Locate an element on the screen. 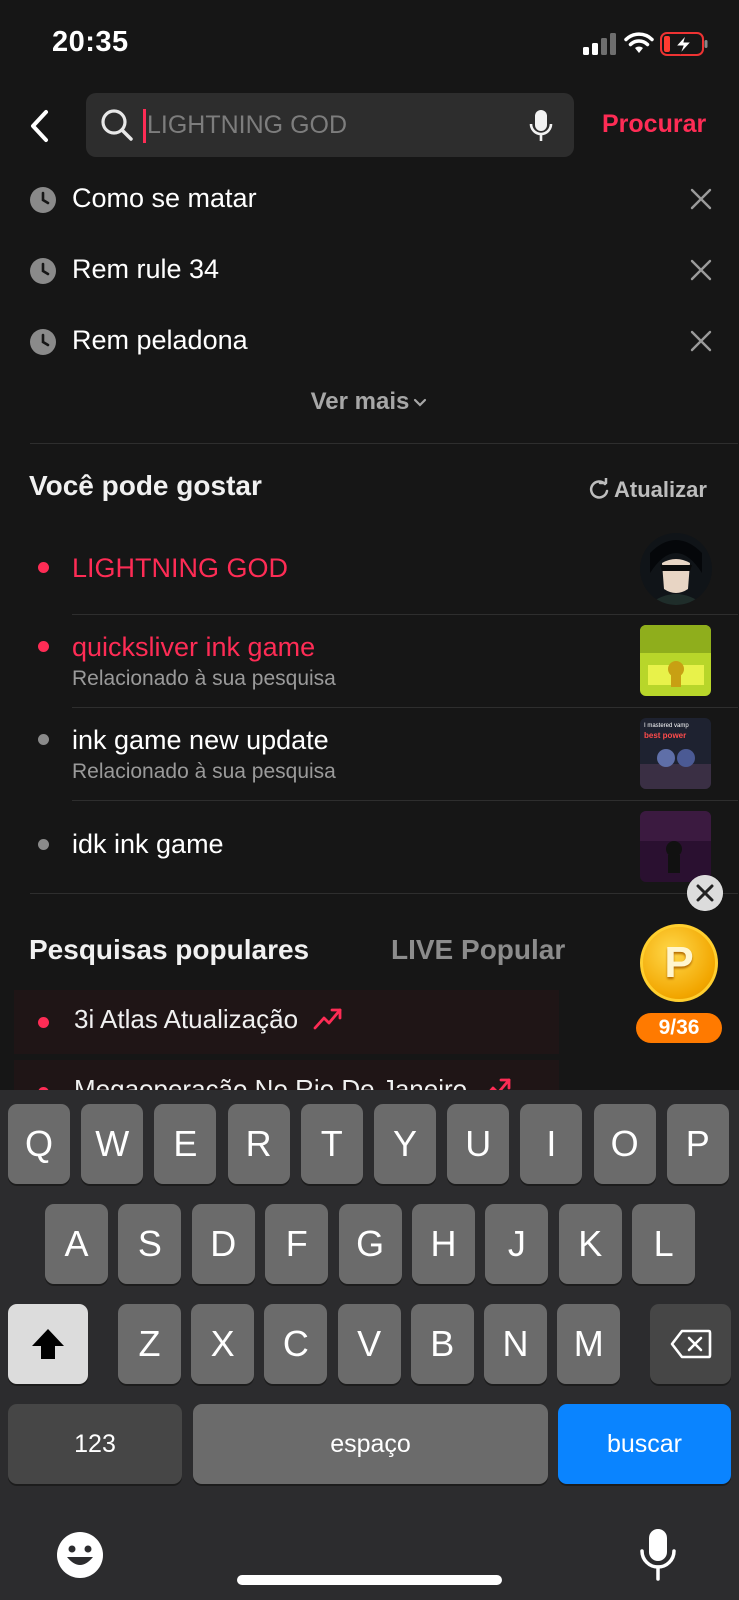 The height and width of the screenshot is (1600, 739). key-d: D is located at coordinates (223, 1244).